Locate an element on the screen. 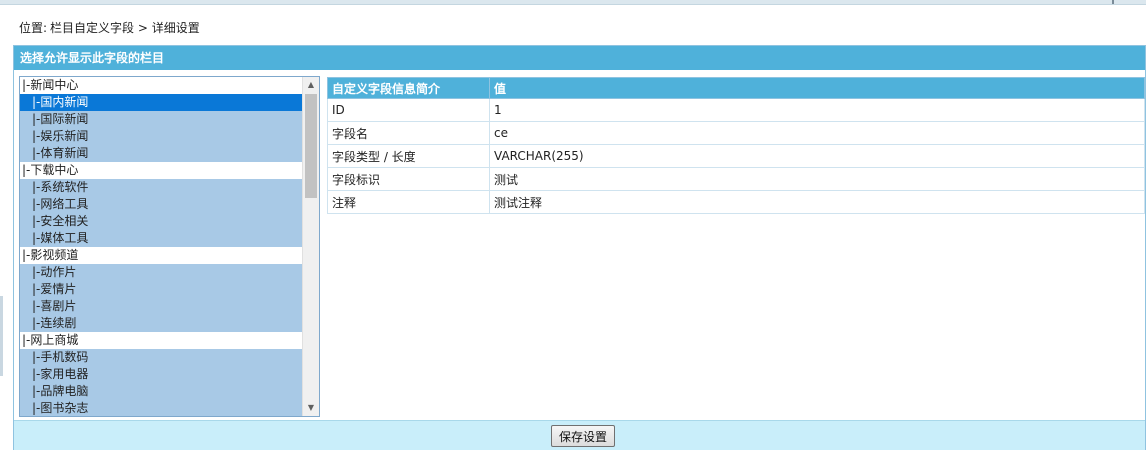 This screenshot has height=461, width=1146. save-settings-button: 保存设置 is located at coordinates (583, 436).